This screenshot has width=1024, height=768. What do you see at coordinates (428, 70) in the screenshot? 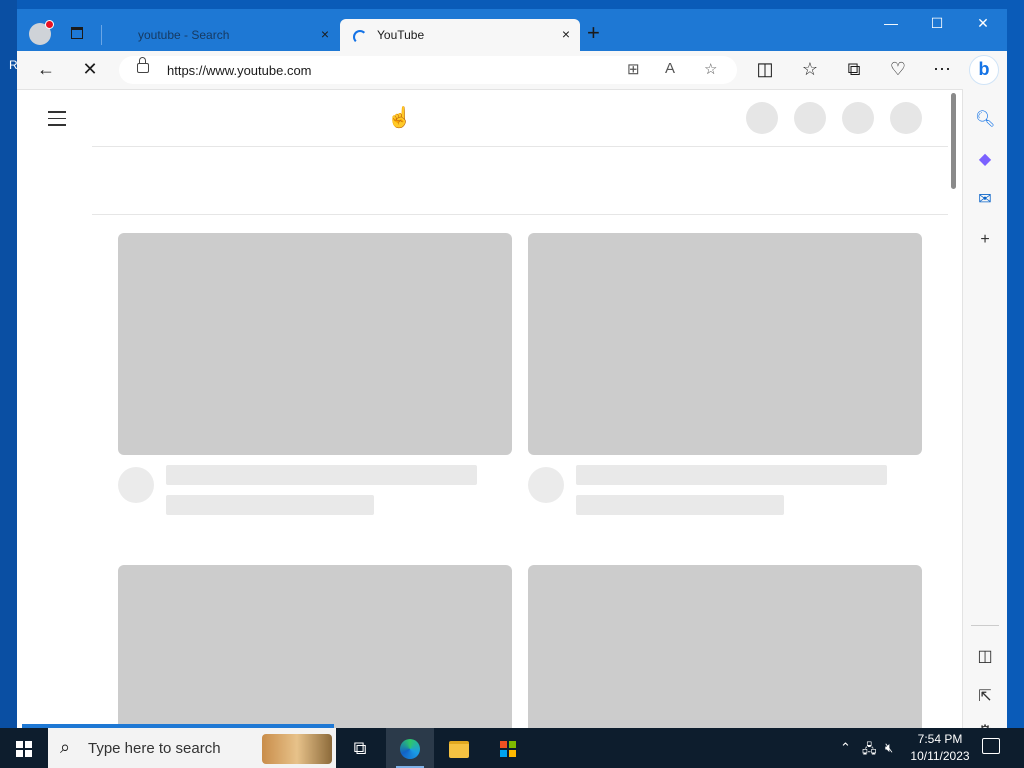
I see `address-bar: https://www.youtube.com ⊞ A ☆` at bounding box center [428, 70].